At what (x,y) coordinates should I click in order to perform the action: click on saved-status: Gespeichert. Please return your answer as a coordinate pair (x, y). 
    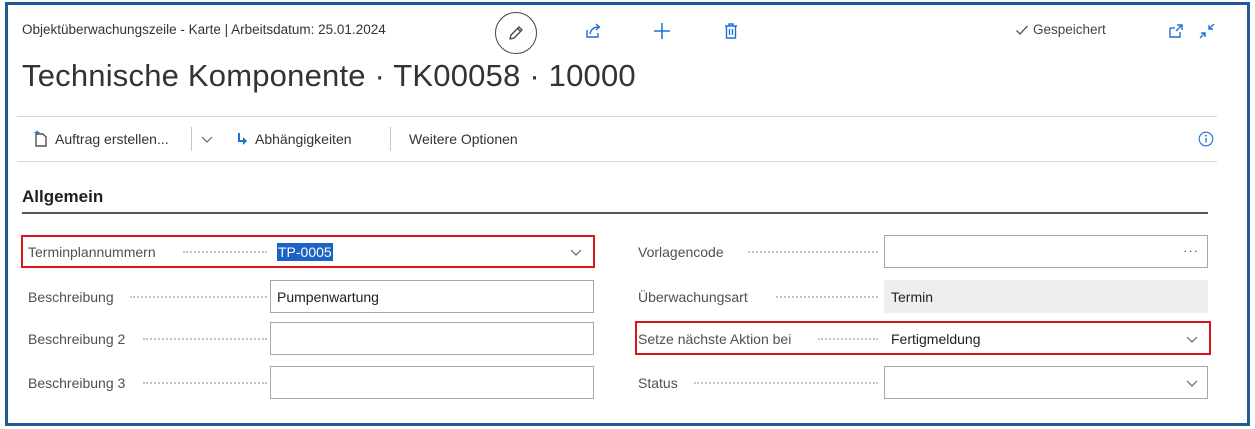
    Looking at the image, I should click on (1060, 29).